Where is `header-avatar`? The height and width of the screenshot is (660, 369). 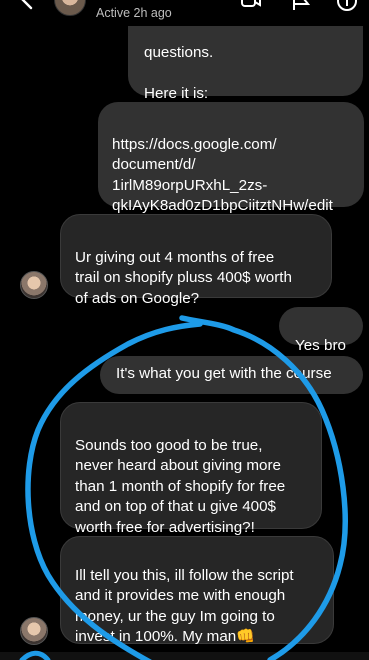
header-avatar is located at coordinates (70, 8).